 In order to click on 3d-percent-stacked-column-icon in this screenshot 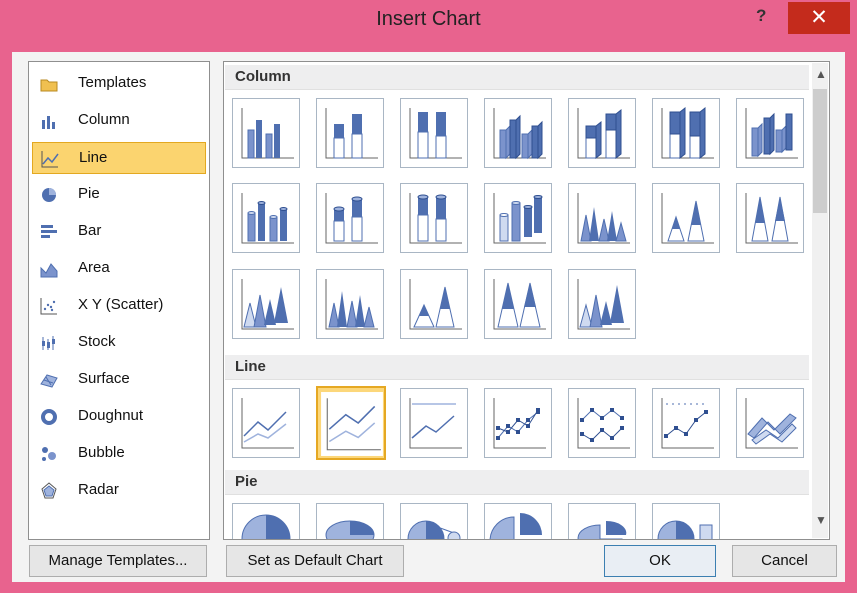, I will do `click(687, 133)`.